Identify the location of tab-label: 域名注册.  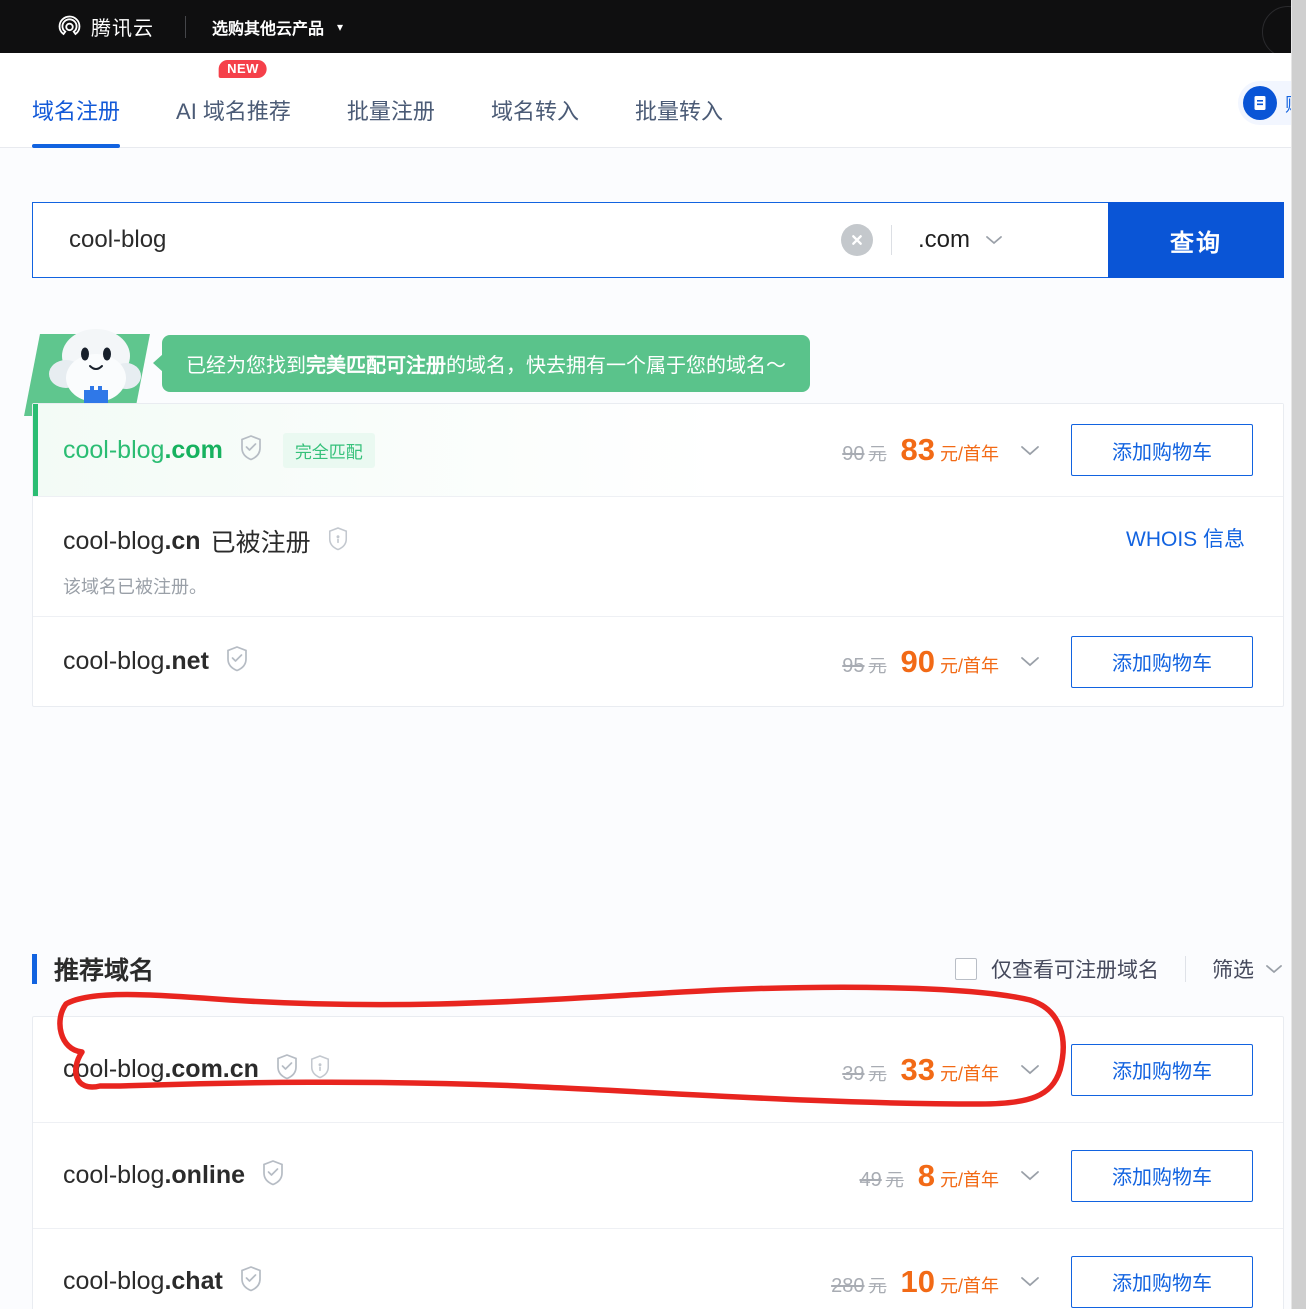
(76, 111).